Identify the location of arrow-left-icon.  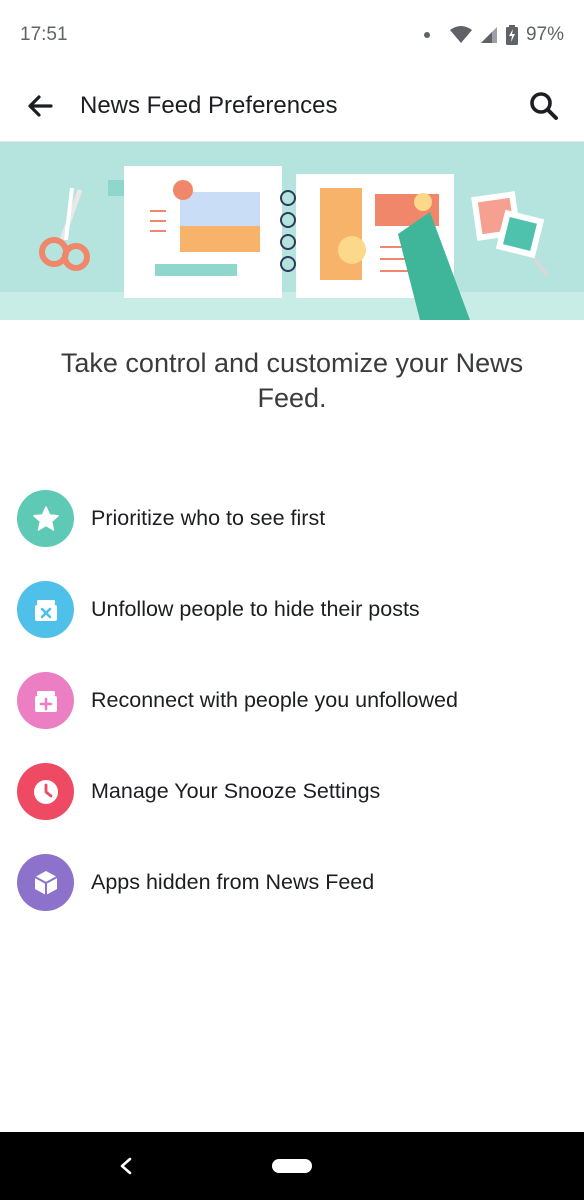
(40, 105).